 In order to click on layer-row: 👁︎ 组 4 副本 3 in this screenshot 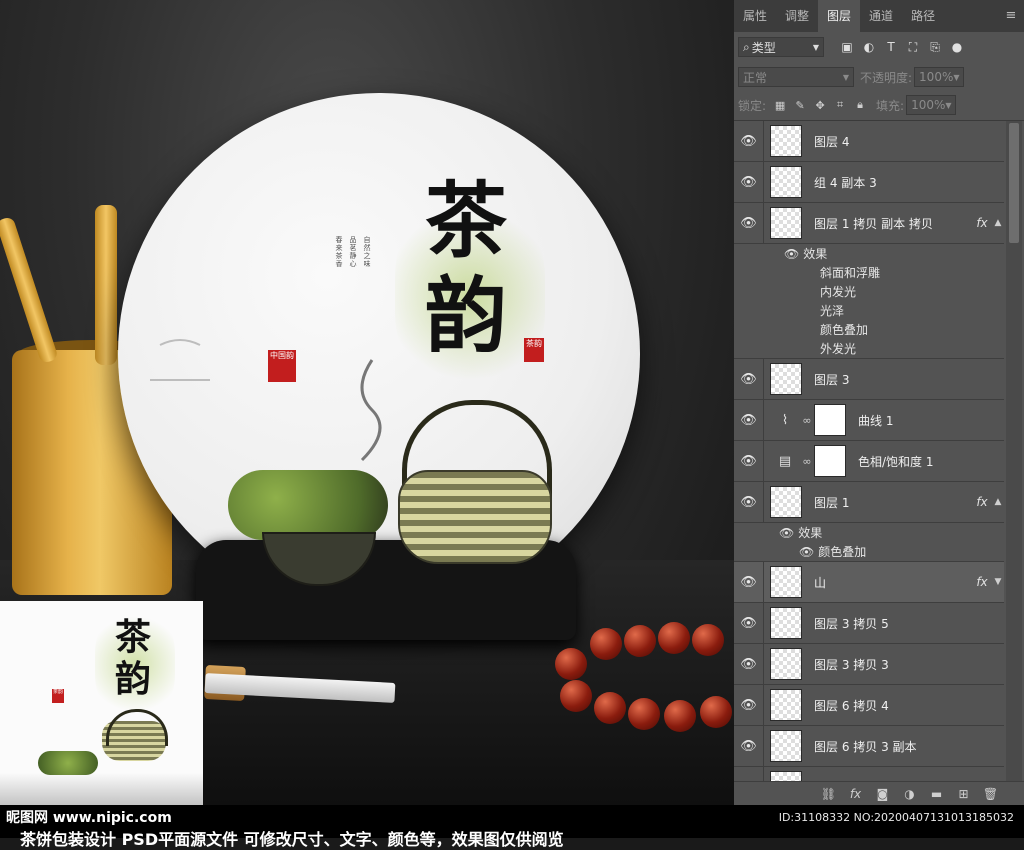, I will do `click(869, 182)`.